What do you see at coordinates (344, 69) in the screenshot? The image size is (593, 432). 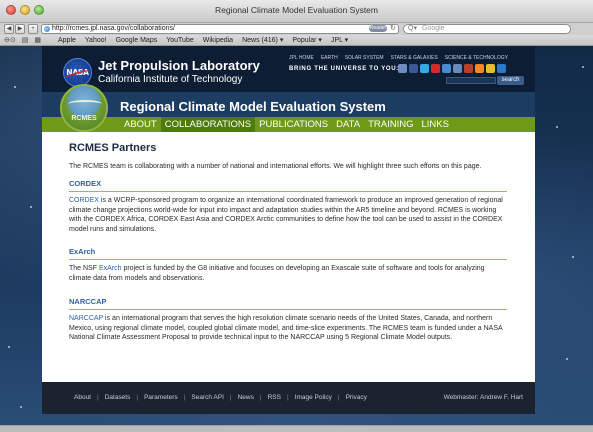 I see `jpl-tagline: BRING THE UNIVERSE TO YOU:` at bounding box center [344, 69].